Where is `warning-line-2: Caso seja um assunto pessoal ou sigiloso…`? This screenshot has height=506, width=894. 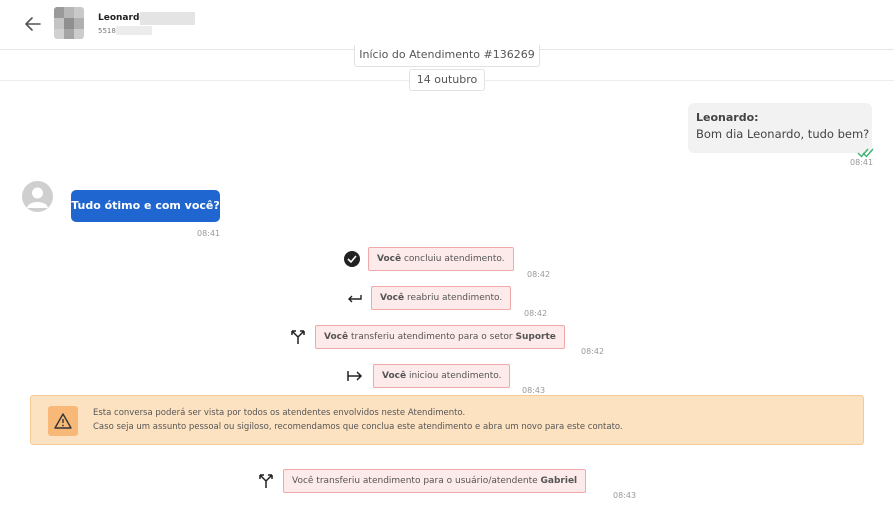
warning-line-2: Caso seja um assunto pessoal ou sigiloso… is located at coordinates (358, 427).